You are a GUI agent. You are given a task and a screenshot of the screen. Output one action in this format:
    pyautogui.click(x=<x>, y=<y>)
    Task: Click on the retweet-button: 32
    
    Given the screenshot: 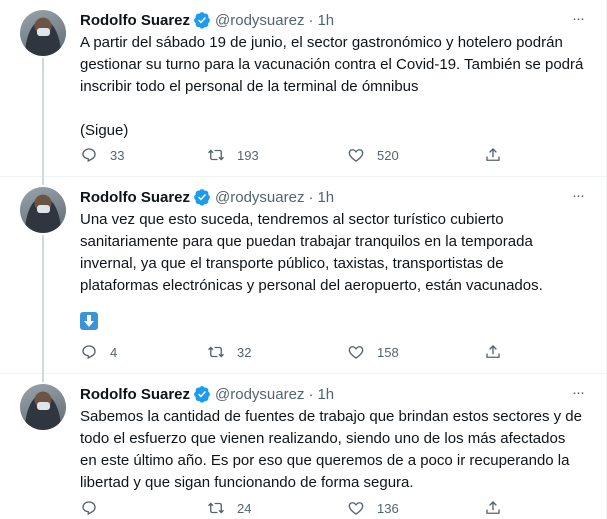 What is the action you would take?
    pyautogui.click(x=229, y=352)
    